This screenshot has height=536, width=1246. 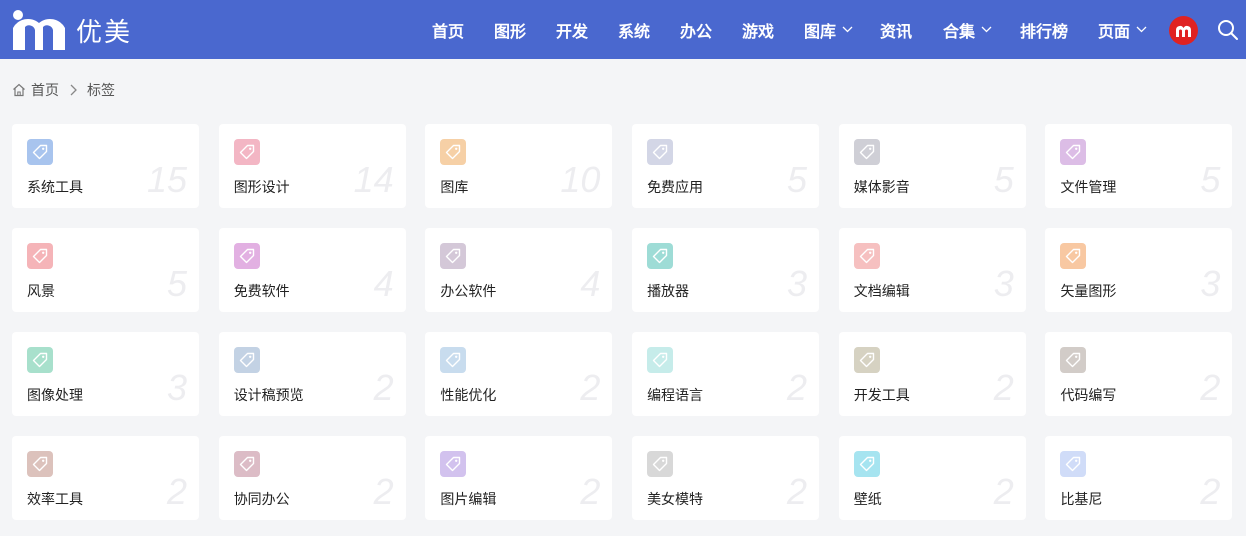 What do you see at coordinates (105, 374) in the screenshot?
I see `tag-card: 图像处理 3` at bounding box center [105, 374].